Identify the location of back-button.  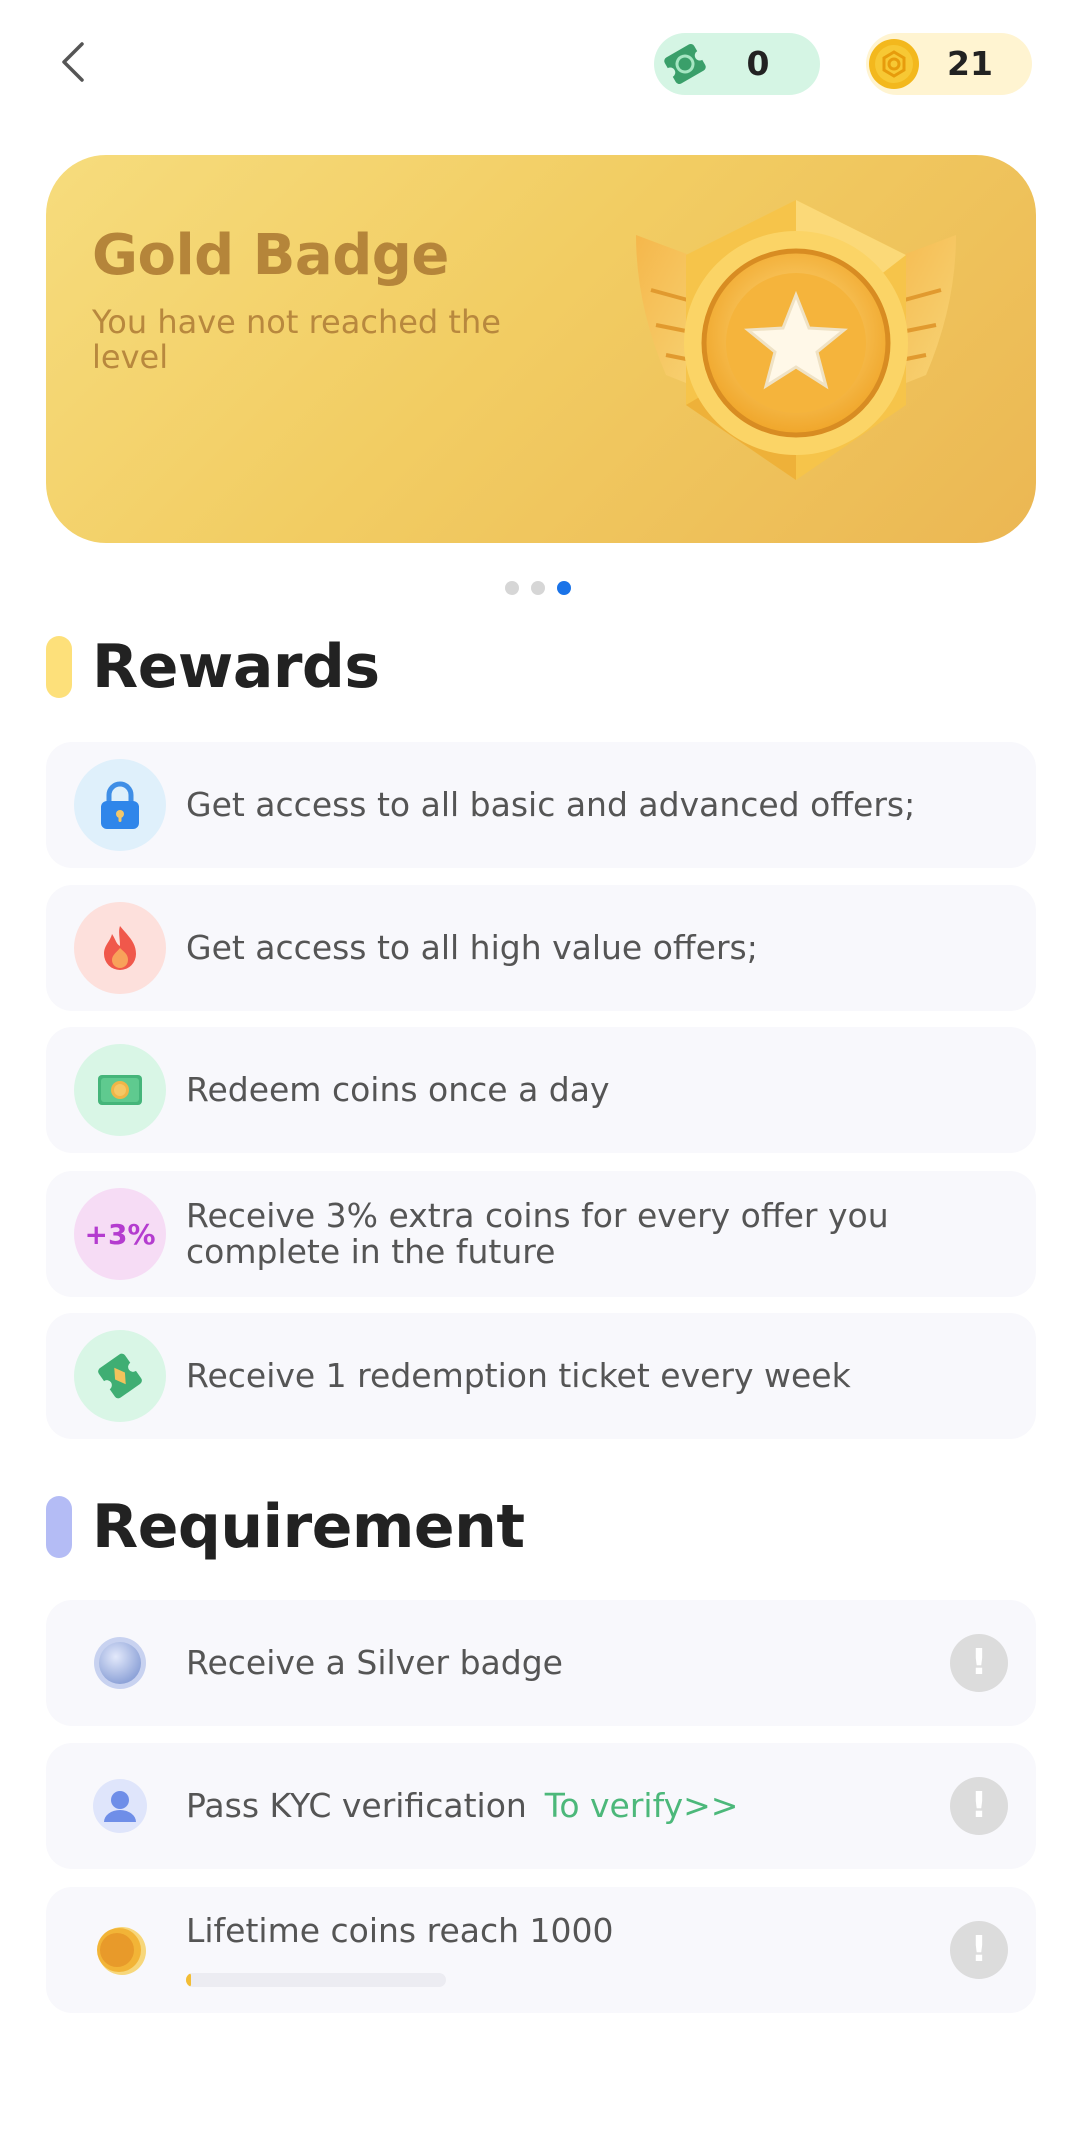
(74, 62).